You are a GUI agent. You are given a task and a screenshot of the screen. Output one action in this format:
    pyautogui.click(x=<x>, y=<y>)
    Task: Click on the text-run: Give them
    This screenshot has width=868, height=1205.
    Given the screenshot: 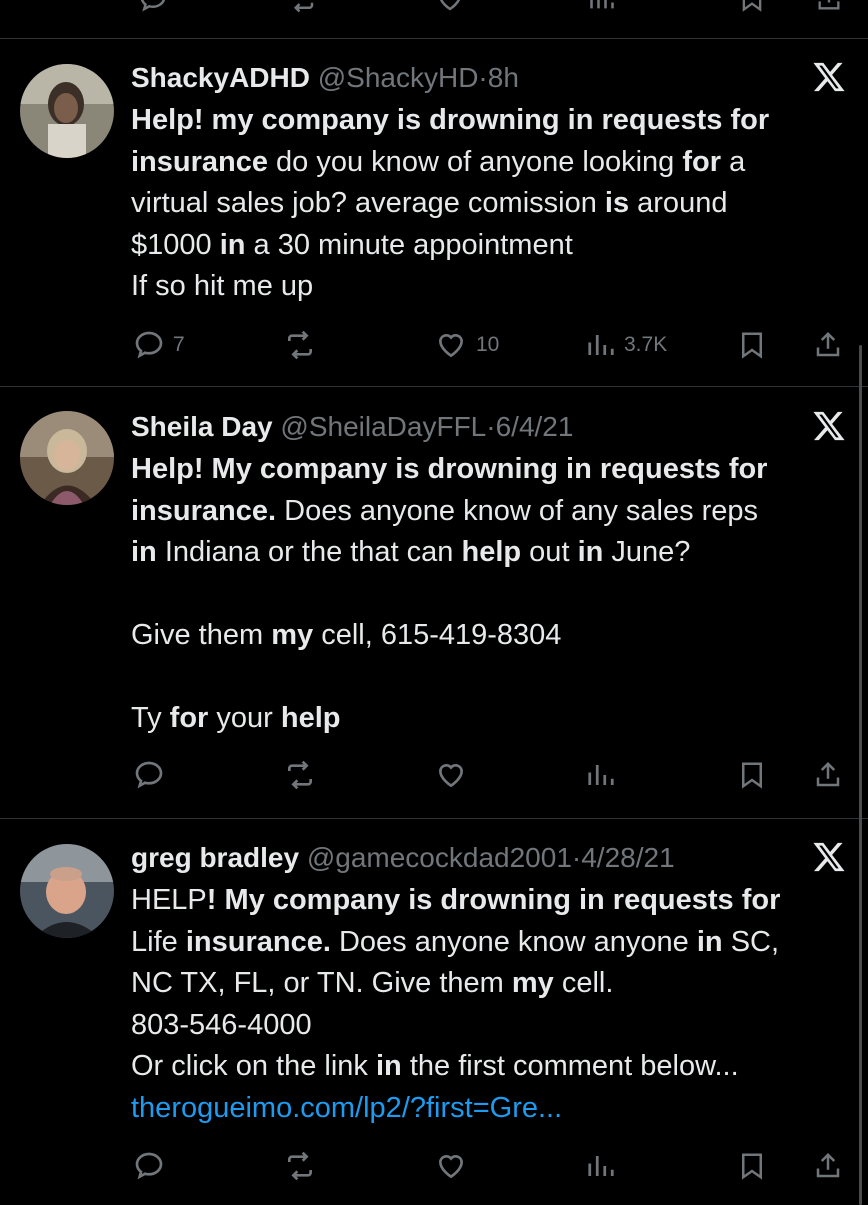 What is the action you would take?
    pyautogui.click(x=201, y=635)
    